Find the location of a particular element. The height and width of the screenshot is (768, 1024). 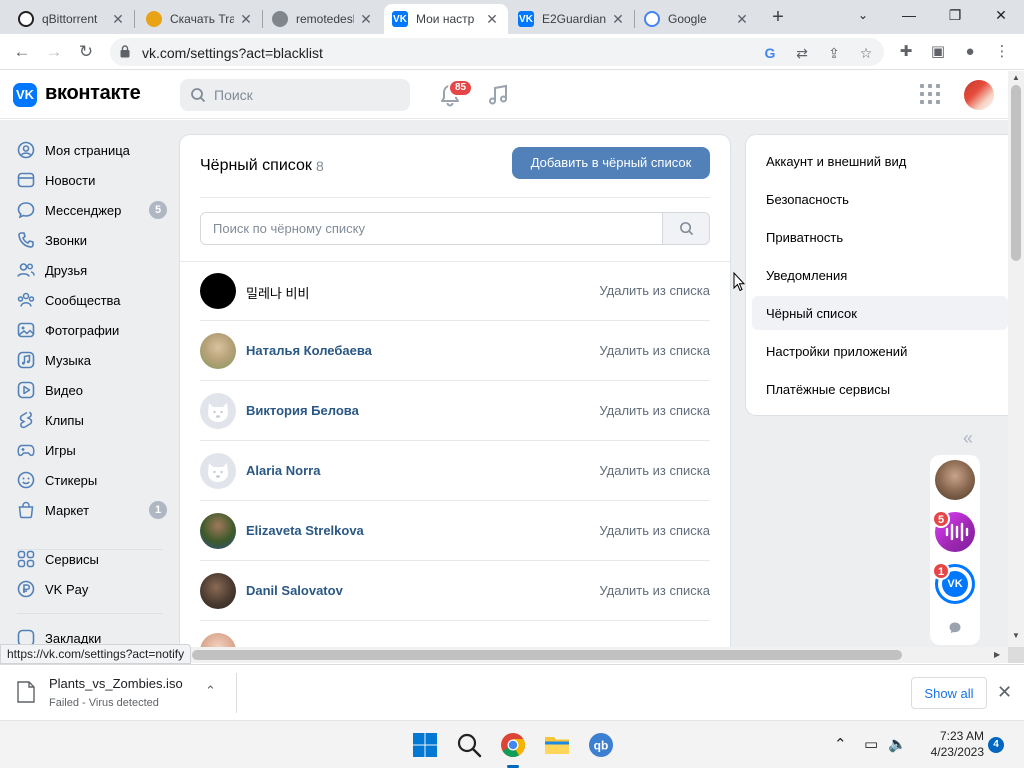

bookmark-star-icon: ☆ is located at coordinates (866, 53).